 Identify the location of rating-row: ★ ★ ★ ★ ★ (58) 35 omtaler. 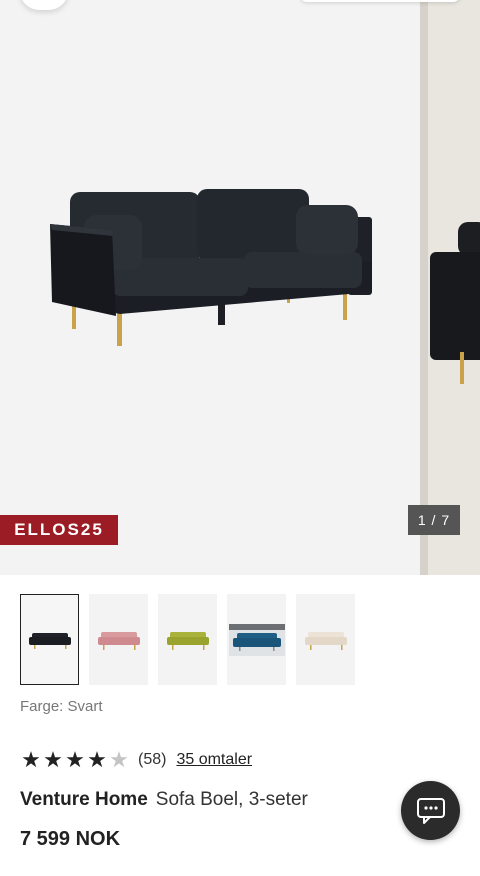
(136, 760).